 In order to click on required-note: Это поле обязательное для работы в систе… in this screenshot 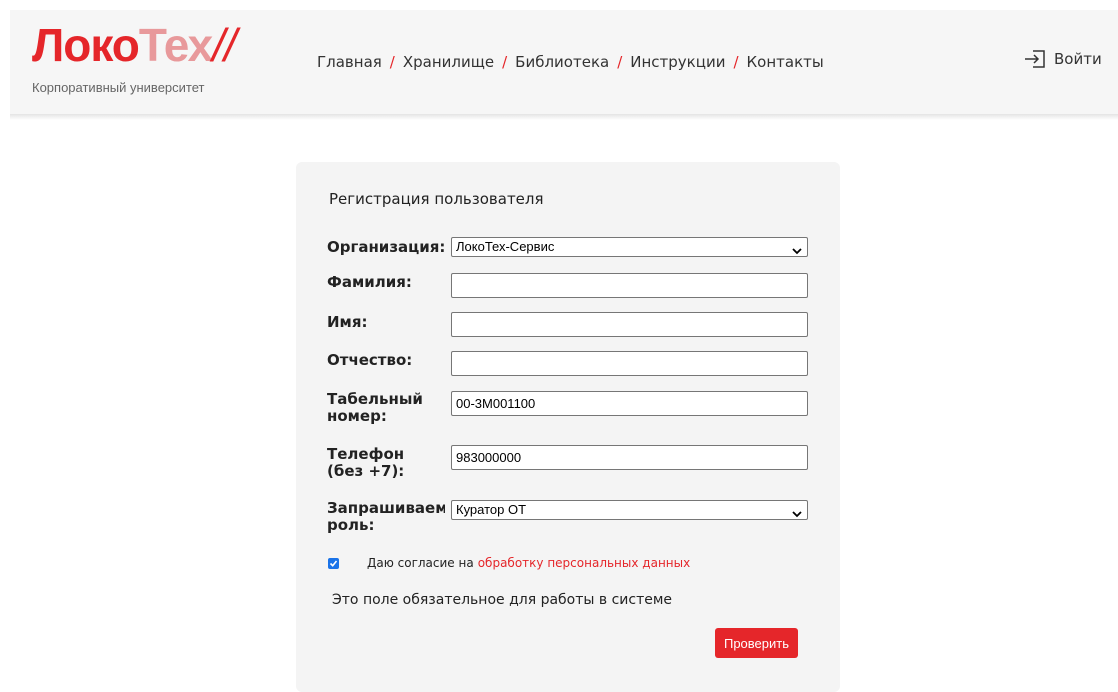, I will do `click(502, 600)`.